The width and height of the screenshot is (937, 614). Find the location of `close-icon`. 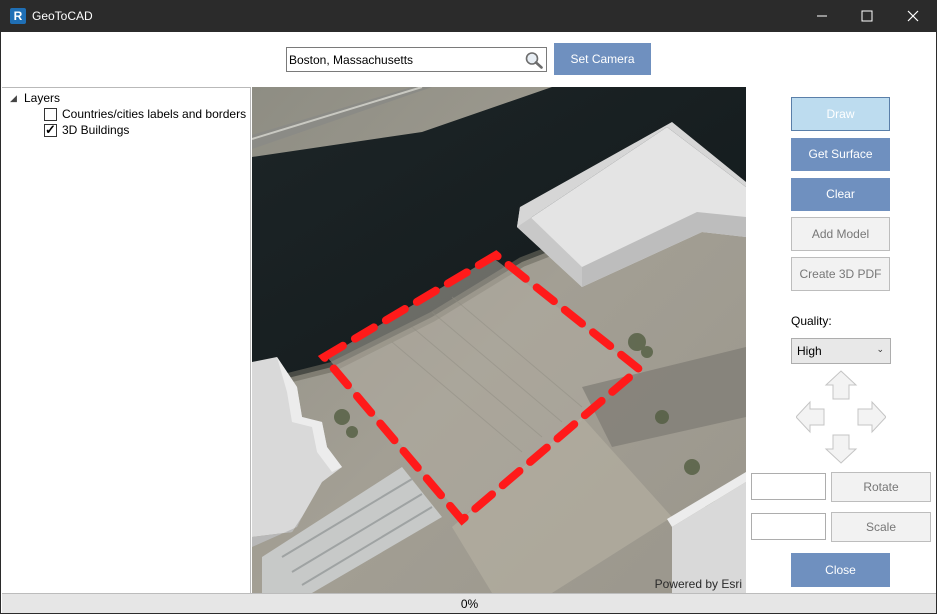

close-icon is located at coordinates (913, 16).